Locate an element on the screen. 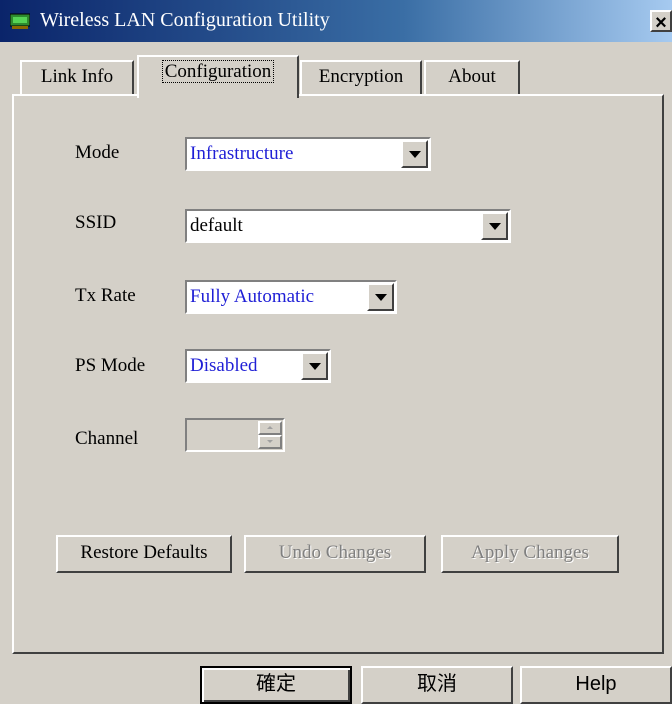 The image size is (672, 704). mode-label: Mode is located at coordinates (97, 152).